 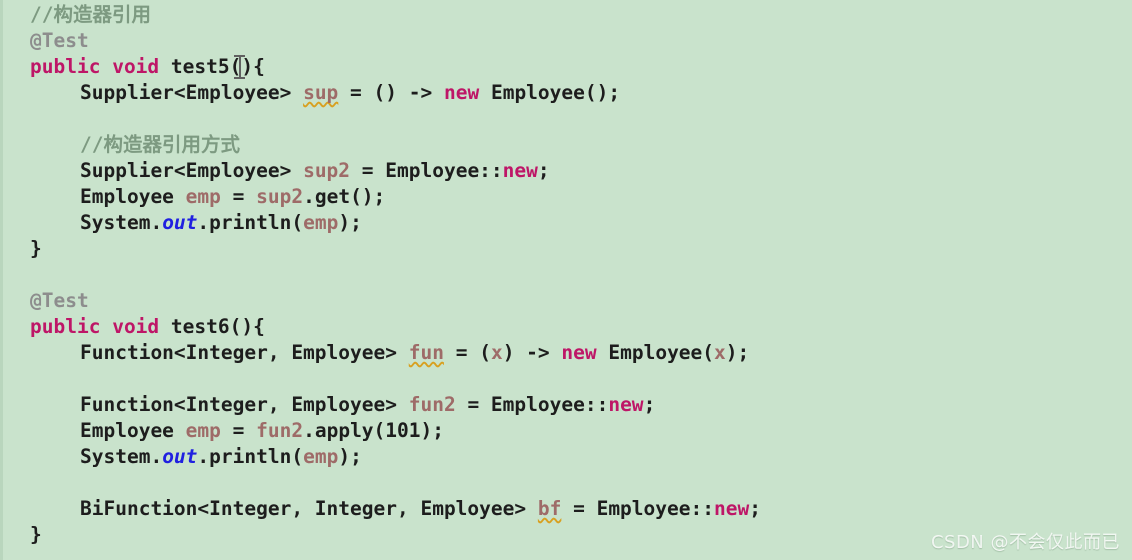 I want to click on code-token-warn: sup, so click(x=321, y=92).